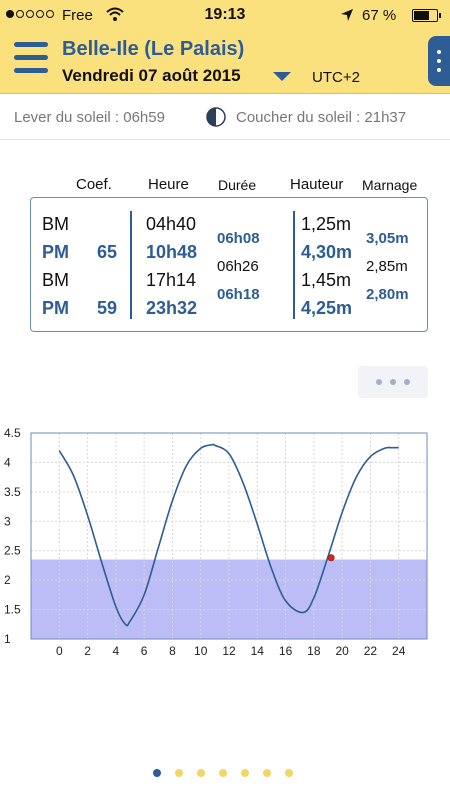 This screenshot has width=450, height=799. What do you see at coordinates (229, 651) in the screenshot?
I see `x-tick-label: 12` at bounding box center [229, 651].